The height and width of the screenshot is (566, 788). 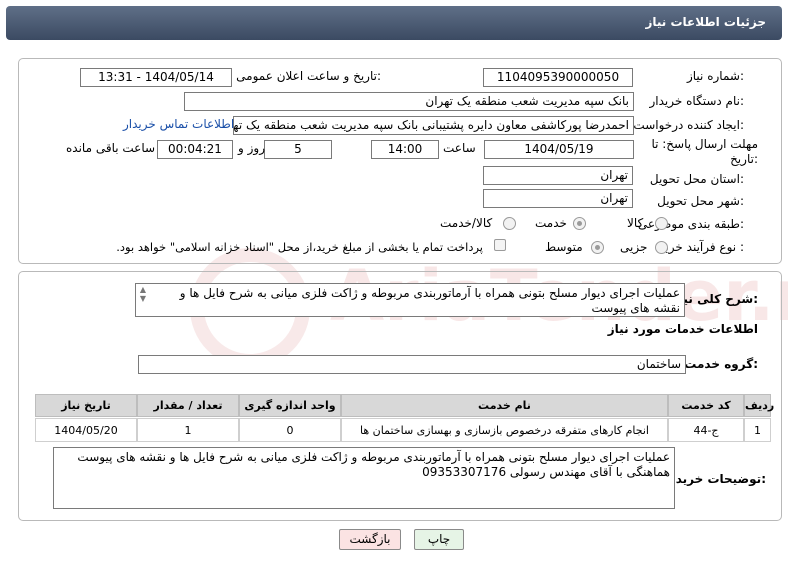 I want to click on service-group-label: گروه خدمت:, so click(x=721, y=364).